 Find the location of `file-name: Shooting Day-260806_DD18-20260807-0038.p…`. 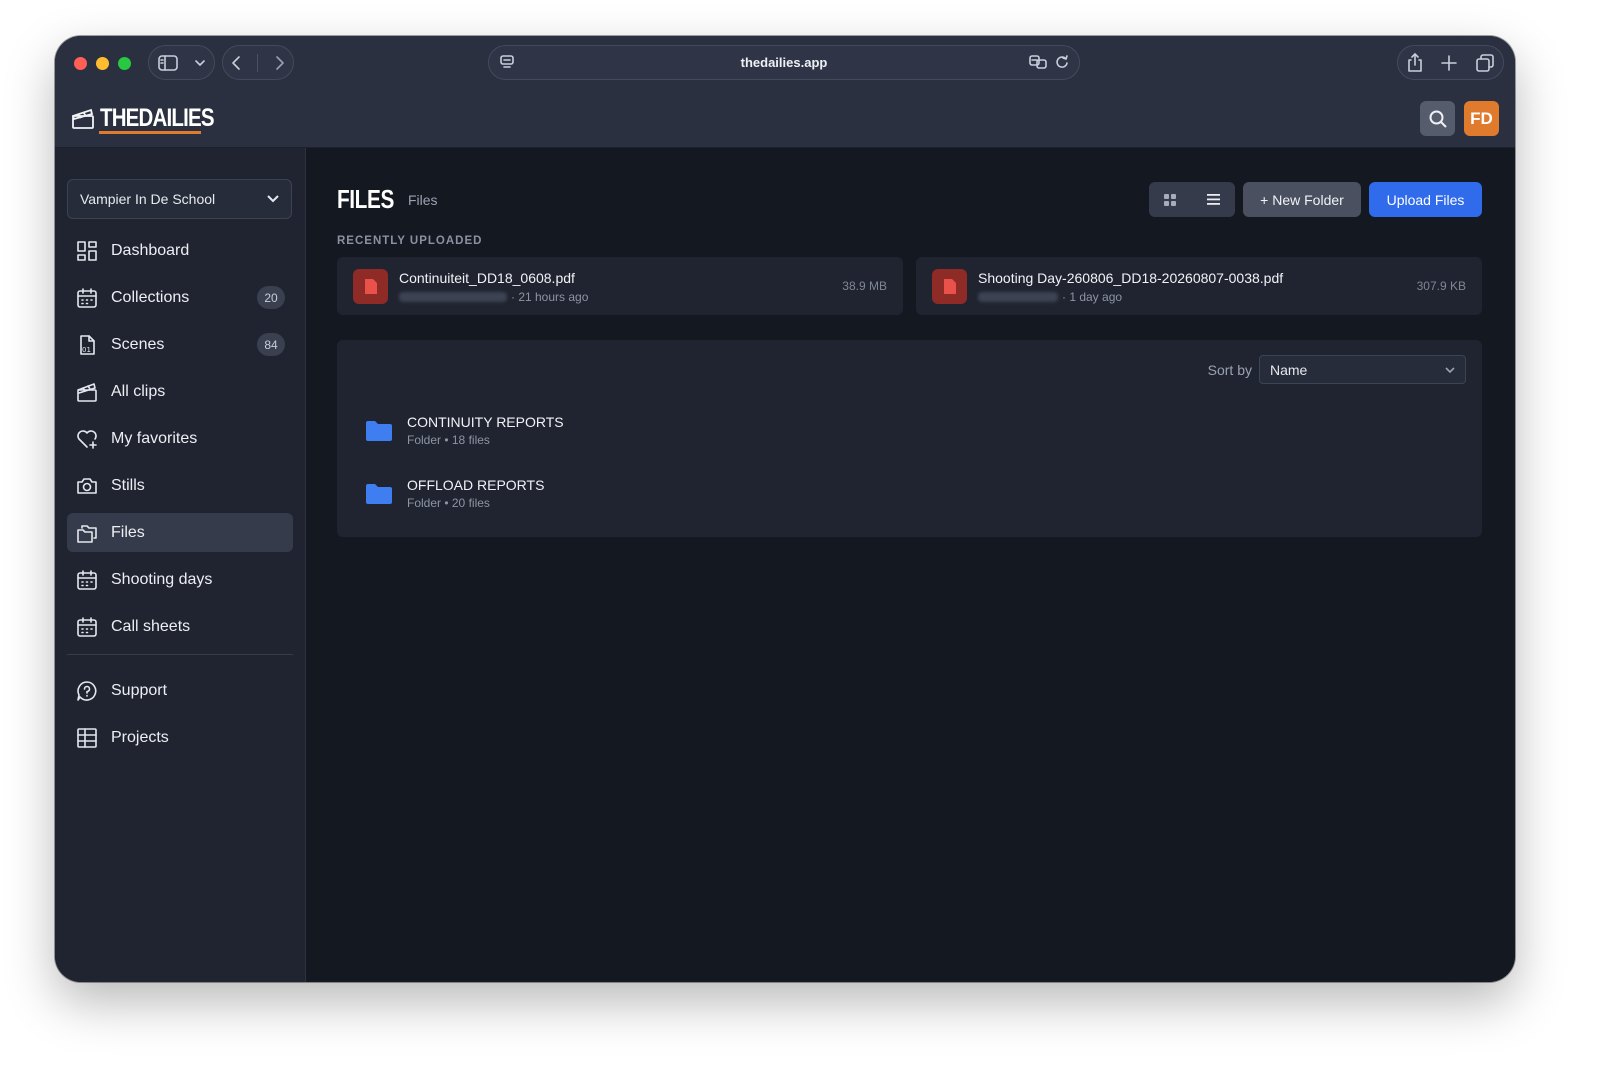

file-name: Shooting Day-260806_DD18-20260807-0038.p… is located at coordinates (1131, 278).